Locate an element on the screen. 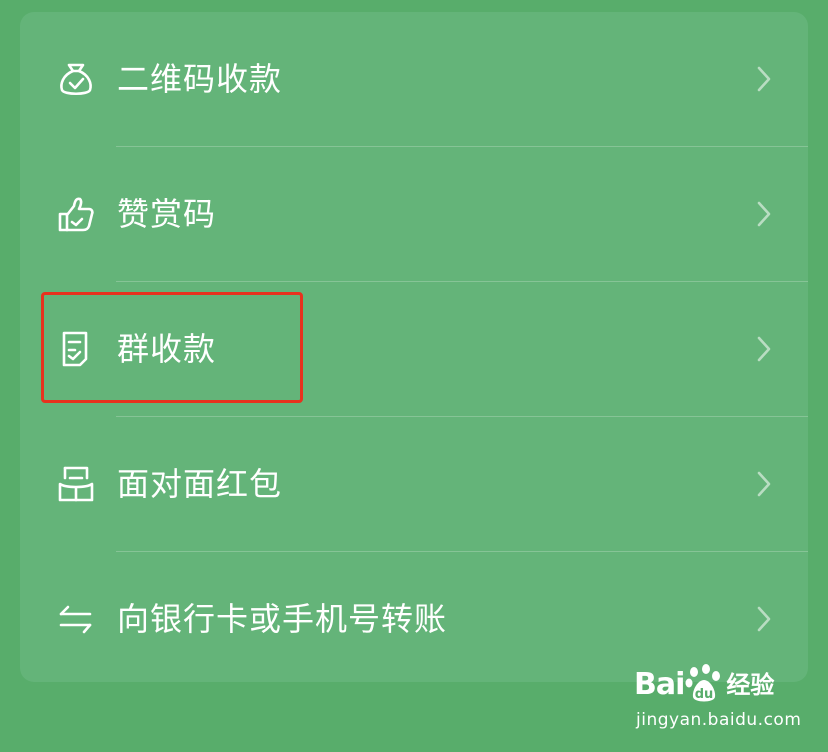 This screenshot has width=828, height=752. transfer-arrows-icon is located at coordinates (76, 619).